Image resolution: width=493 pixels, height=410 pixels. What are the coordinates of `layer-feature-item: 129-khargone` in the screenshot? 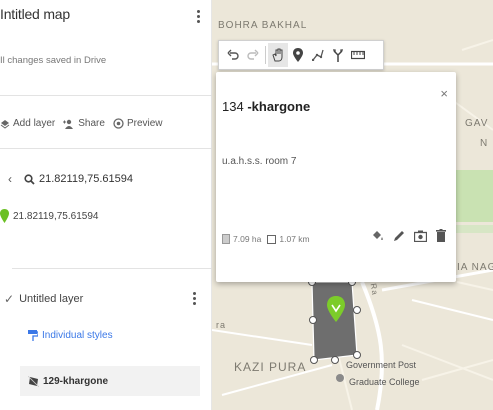 It's located at (110, 381).